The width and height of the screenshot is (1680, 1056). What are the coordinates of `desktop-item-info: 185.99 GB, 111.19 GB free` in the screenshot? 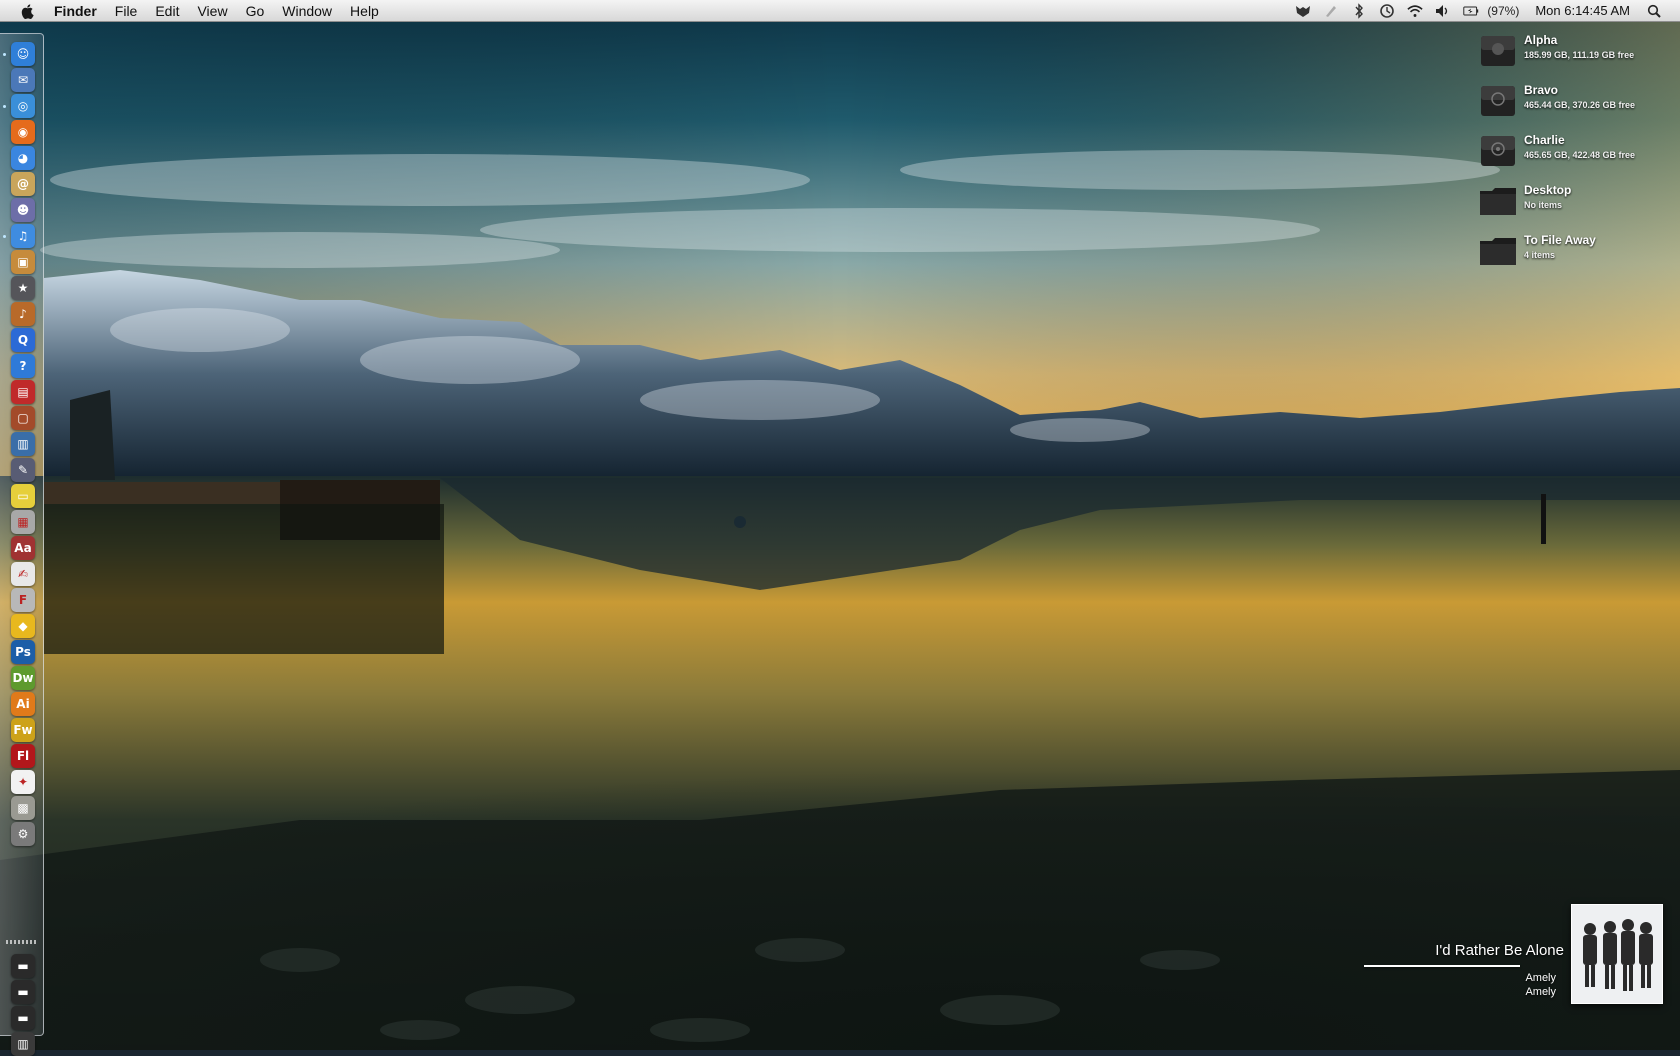 It's located at (1579, 55).